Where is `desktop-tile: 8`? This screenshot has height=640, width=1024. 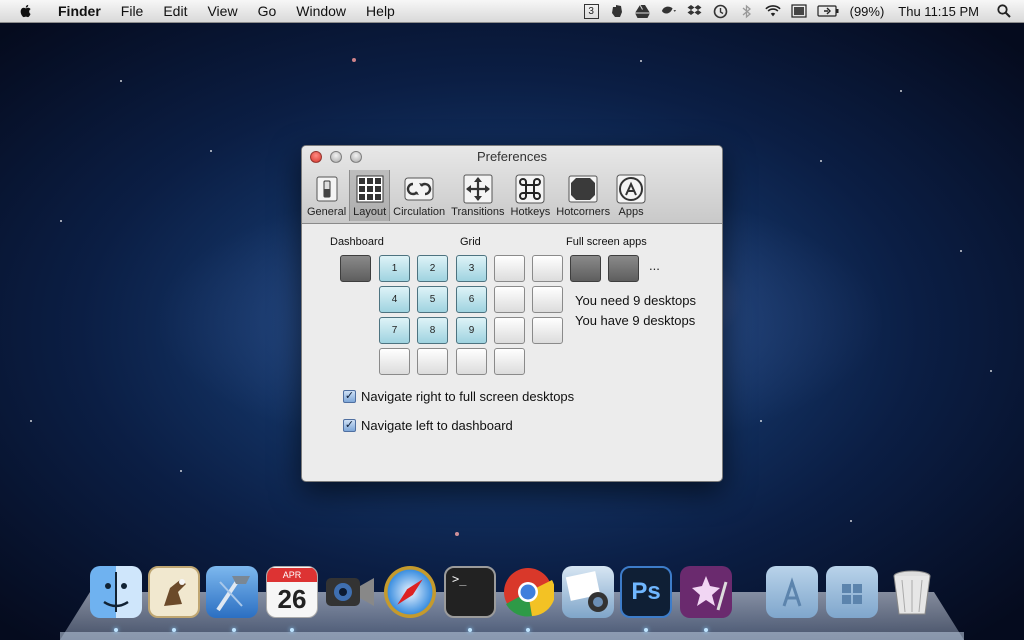 desktop-tile: 8 is located at coordinates (432, 330).